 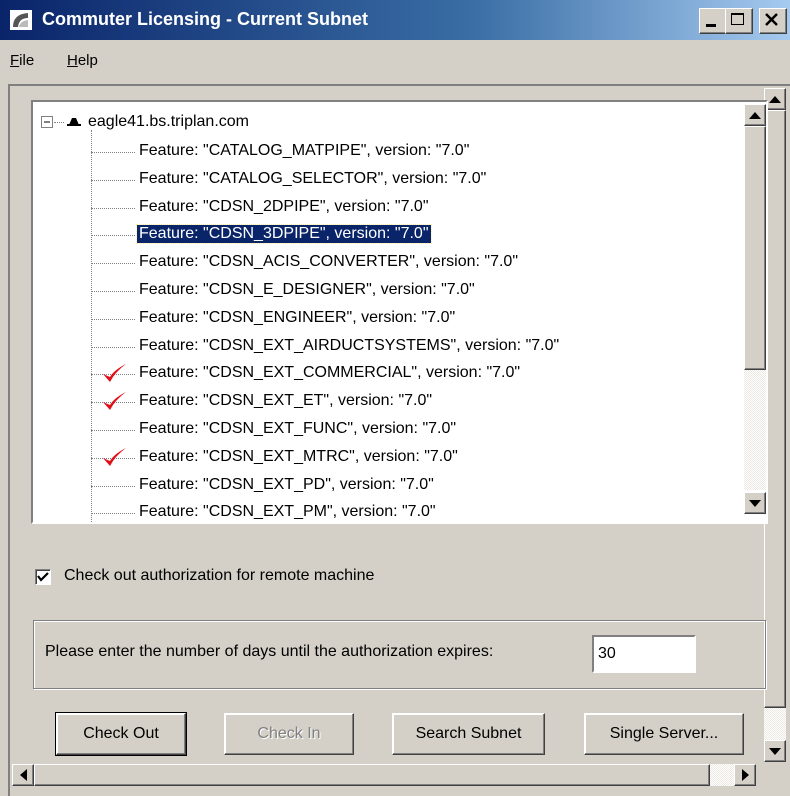 I want to click on days-input, so click(x=644, y=654).